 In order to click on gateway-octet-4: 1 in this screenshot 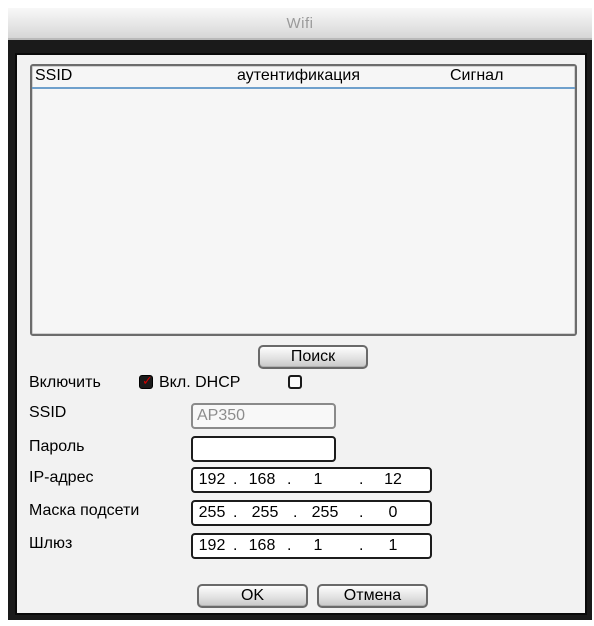, I will do `click(393, 546)`.